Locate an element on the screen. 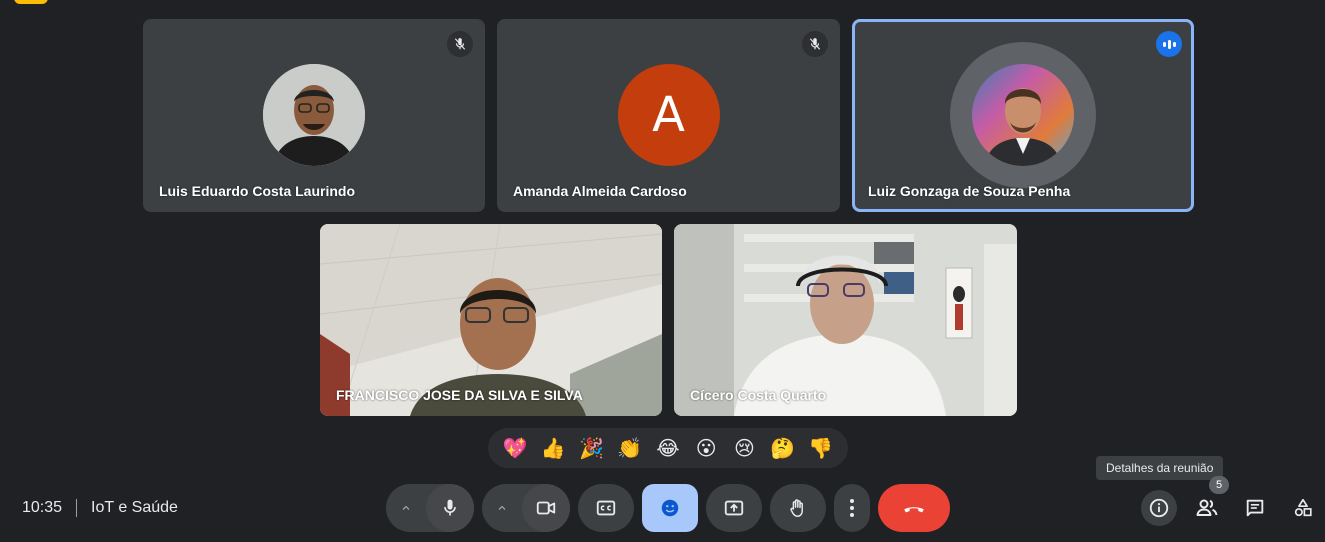 This screenshot has width=1325, height=542. raise-hand-button is located at coordinates (798, 508).